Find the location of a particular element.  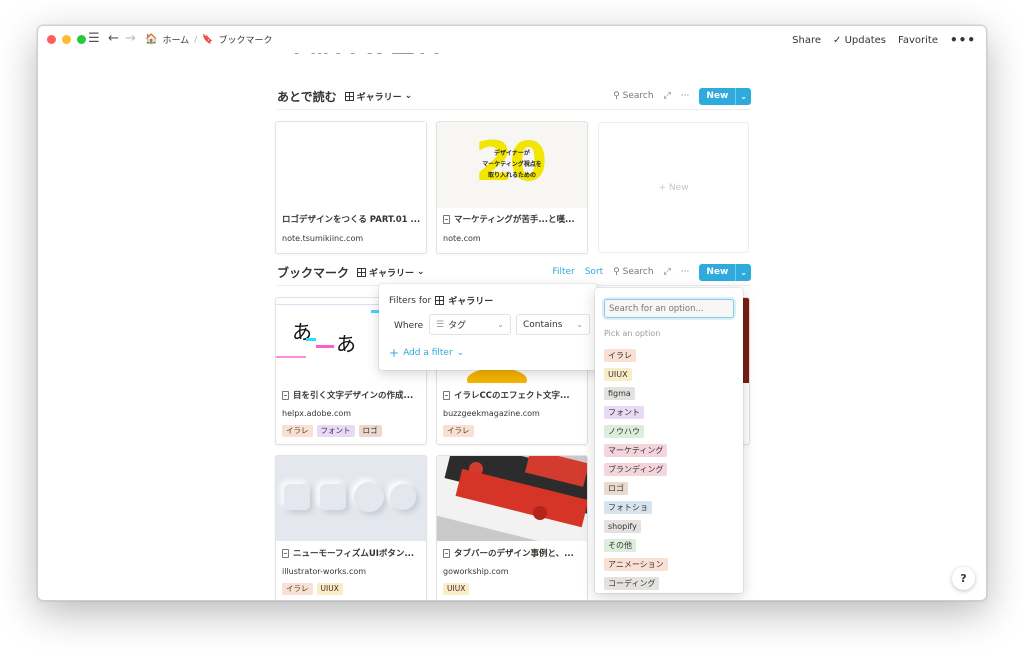

option-tag: フォトショ is located at coordinates (628, 507).